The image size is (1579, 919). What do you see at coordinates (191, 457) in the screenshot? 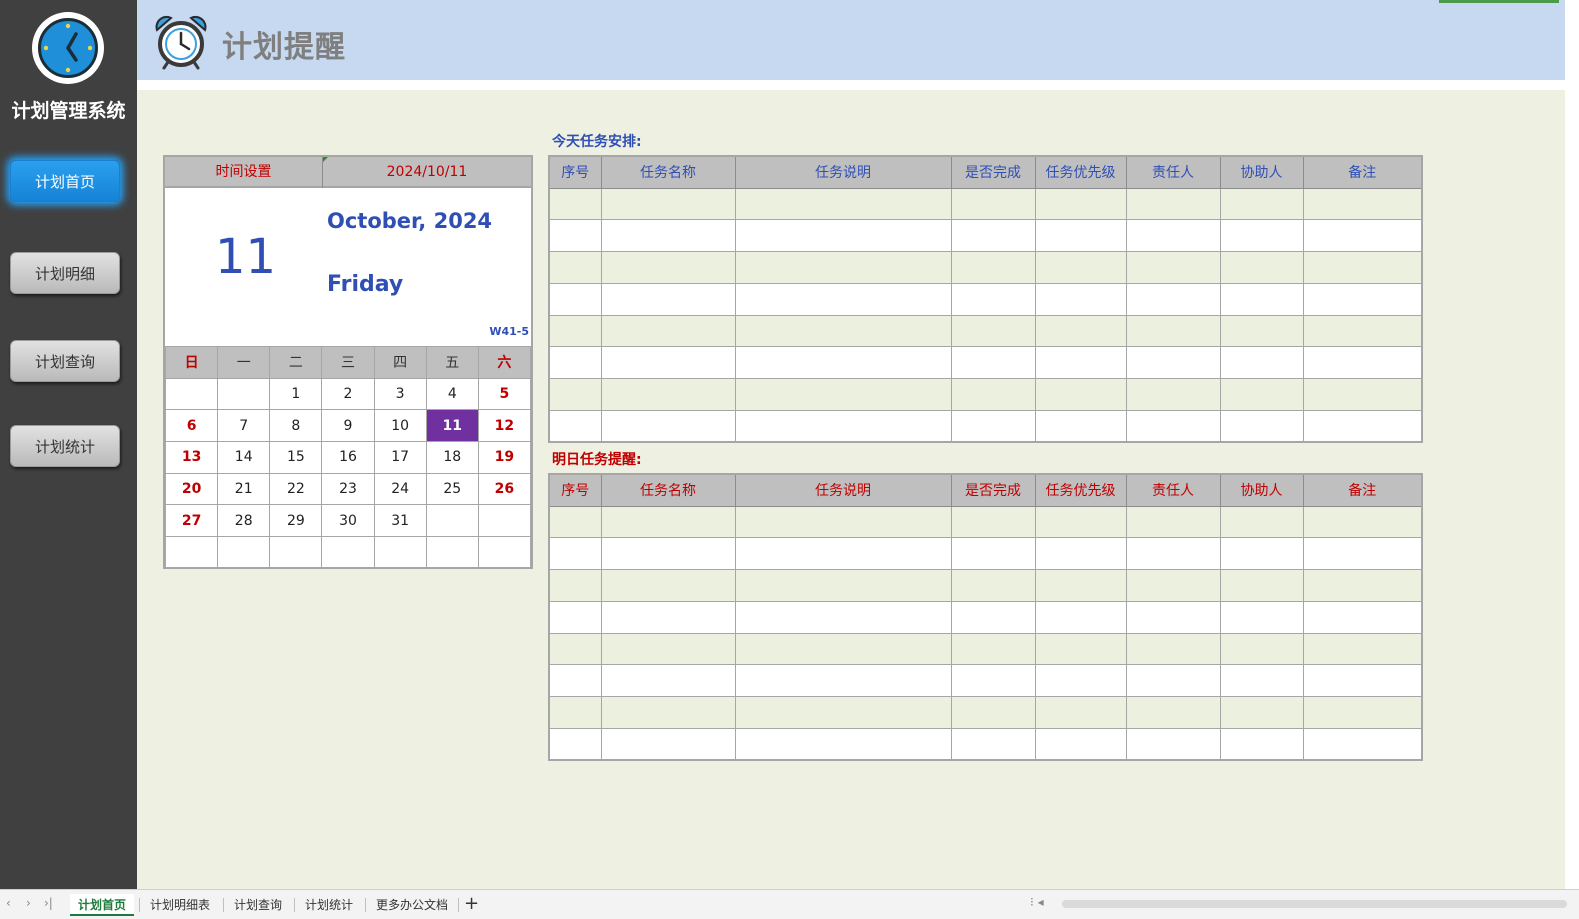
I see `calendar-day-cell: 13` at bounding box center [191, 457].